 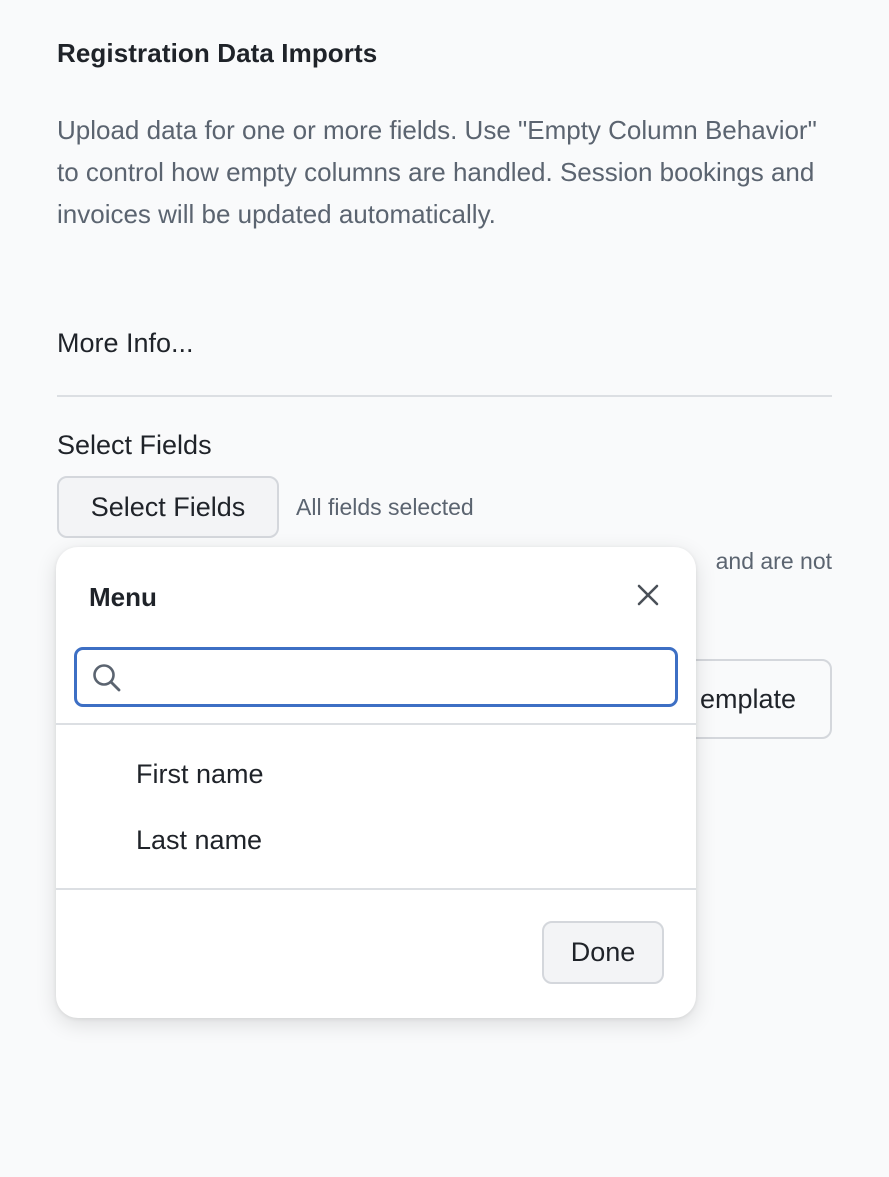 I want to click on select-fields-button: Select Fields, so click(x=168, y=507).